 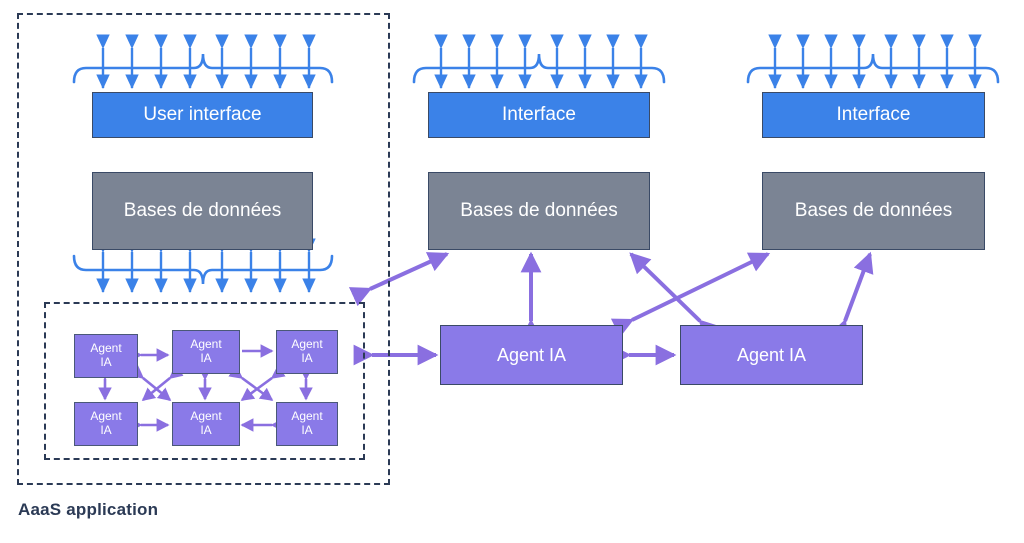 I want to click on agent-cell-r1c1: Agent IA, so click(x=206, y=424).